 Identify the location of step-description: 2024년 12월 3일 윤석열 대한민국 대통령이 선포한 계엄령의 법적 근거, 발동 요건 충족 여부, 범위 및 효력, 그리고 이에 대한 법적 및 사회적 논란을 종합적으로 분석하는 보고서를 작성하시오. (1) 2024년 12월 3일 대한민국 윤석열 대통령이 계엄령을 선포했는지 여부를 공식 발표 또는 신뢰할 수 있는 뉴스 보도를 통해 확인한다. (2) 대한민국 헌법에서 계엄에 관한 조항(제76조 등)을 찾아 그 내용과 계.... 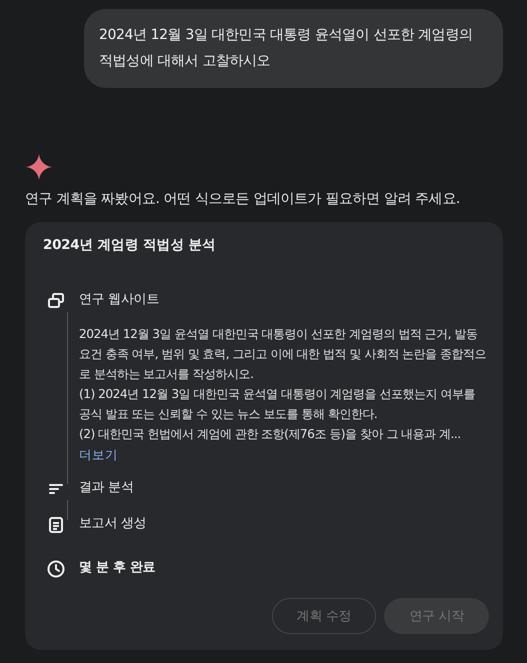
(283, 384).